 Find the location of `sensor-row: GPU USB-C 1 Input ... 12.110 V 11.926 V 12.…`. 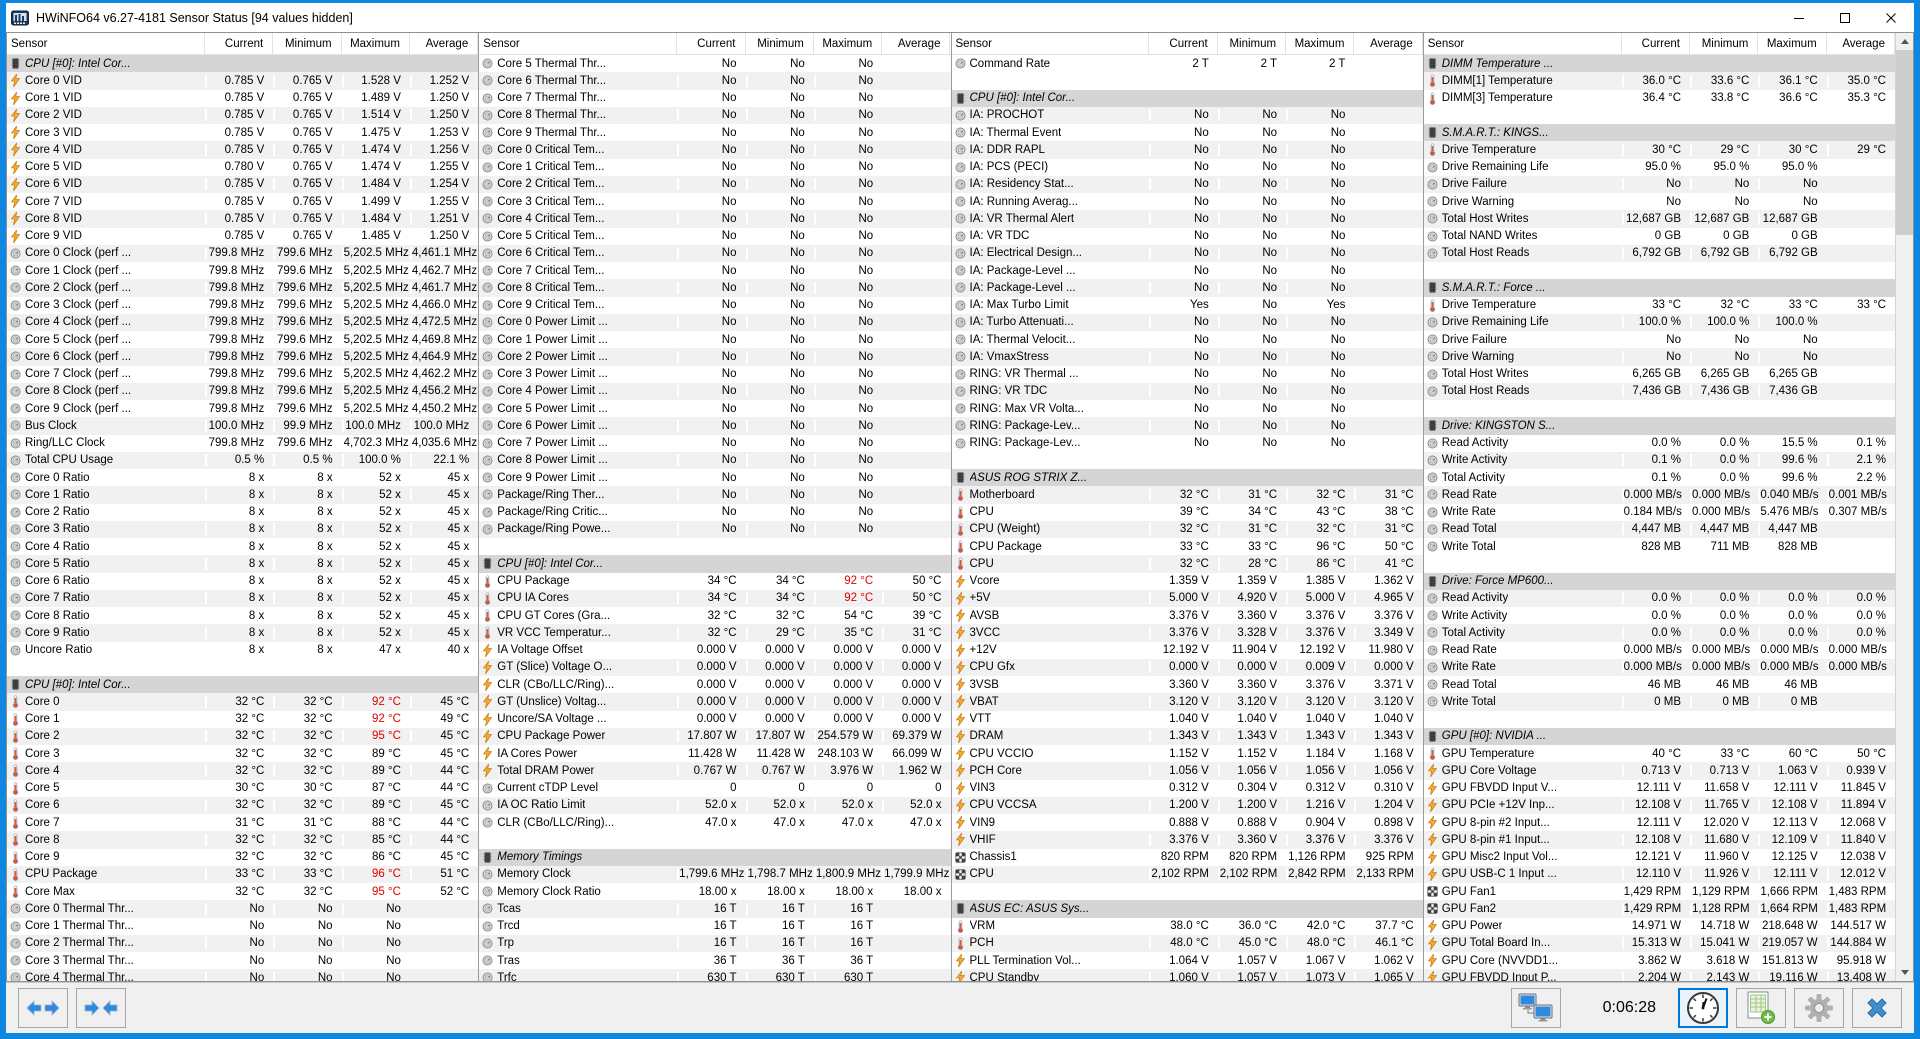

sensor-row: GPU USB-C 1 Input ... 12.110 V 11.926 V 12.… is located at coordinates (1659, 874).